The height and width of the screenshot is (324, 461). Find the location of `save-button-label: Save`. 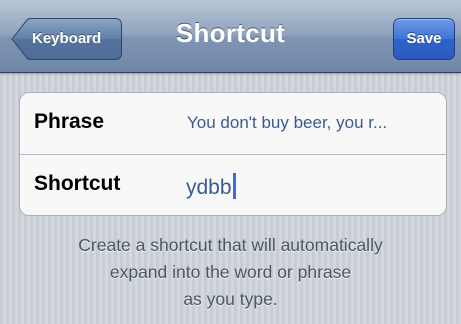

save-button-label: Save is located at coordinates (424, 38).